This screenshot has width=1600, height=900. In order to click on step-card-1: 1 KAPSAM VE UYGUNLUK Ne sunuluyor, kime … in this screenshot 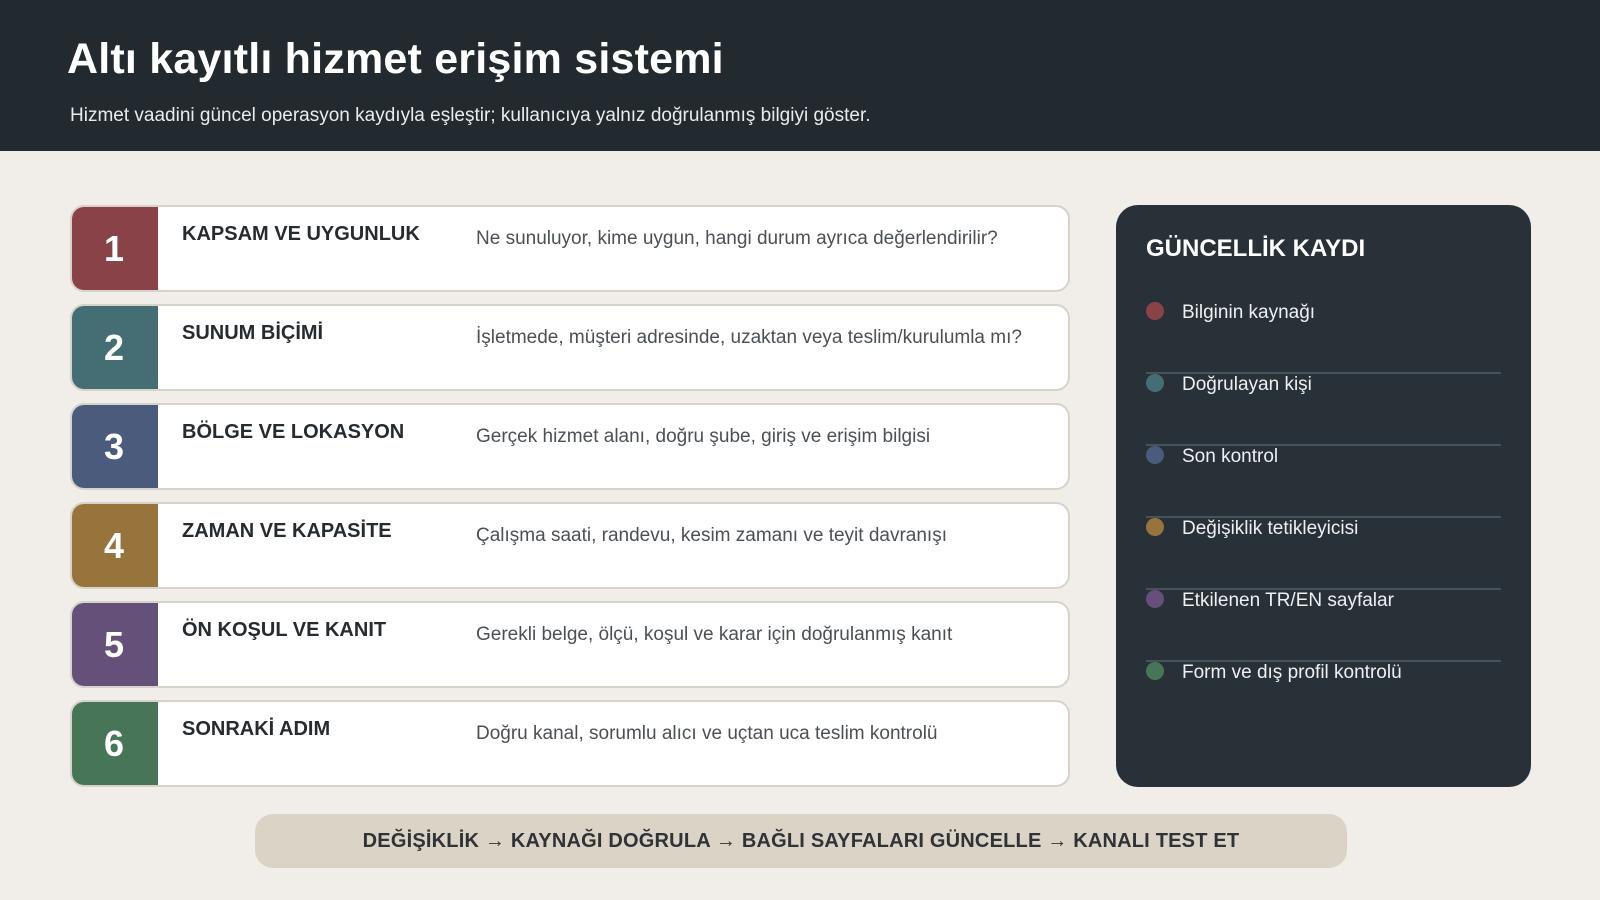, I will do `click(570, 248)`.